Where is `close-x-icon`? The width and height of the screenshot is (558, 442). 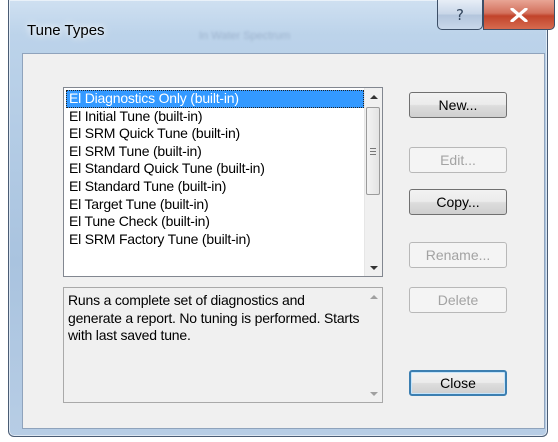 close-x-icon is located at coordinates (519, 14).